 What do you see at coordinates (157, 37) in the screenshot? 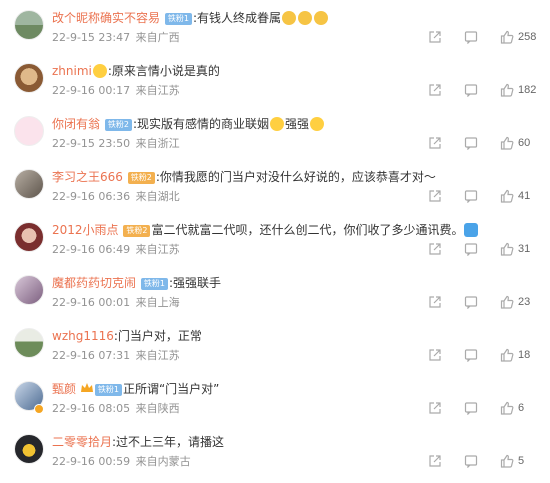
I see `comment-location: 来自广西` at bounding box center [157, 37].